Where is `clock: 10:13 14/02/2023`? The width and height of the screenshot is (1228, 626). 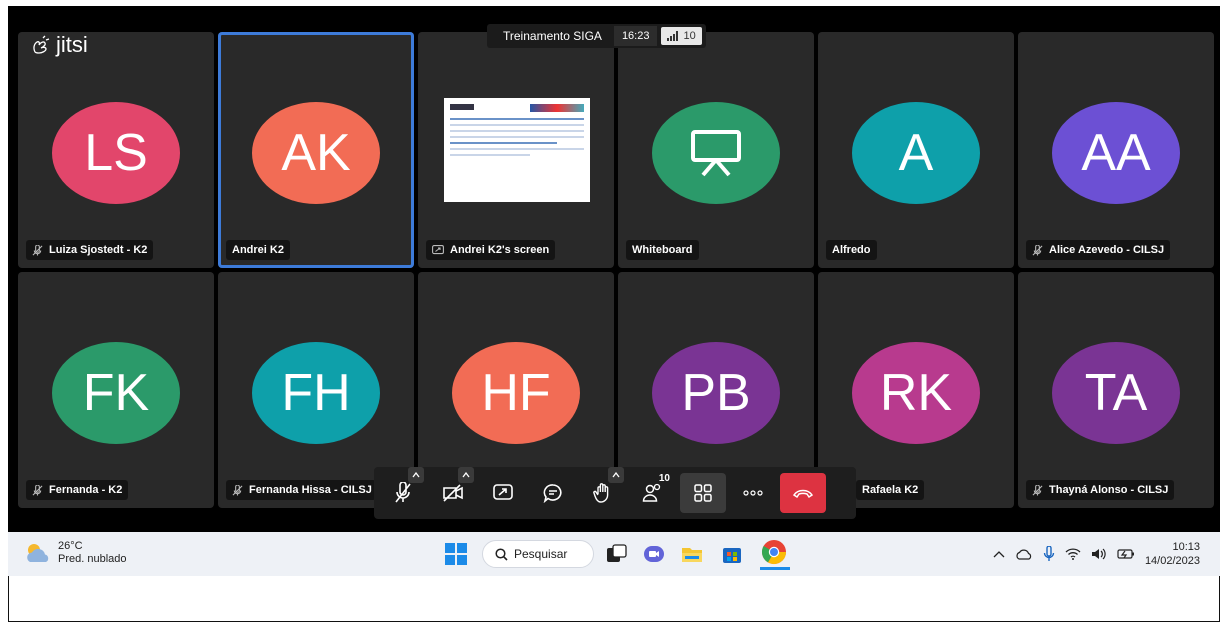
clock: 10:13 14/02/2023 is located at coordinates (1172, 554).